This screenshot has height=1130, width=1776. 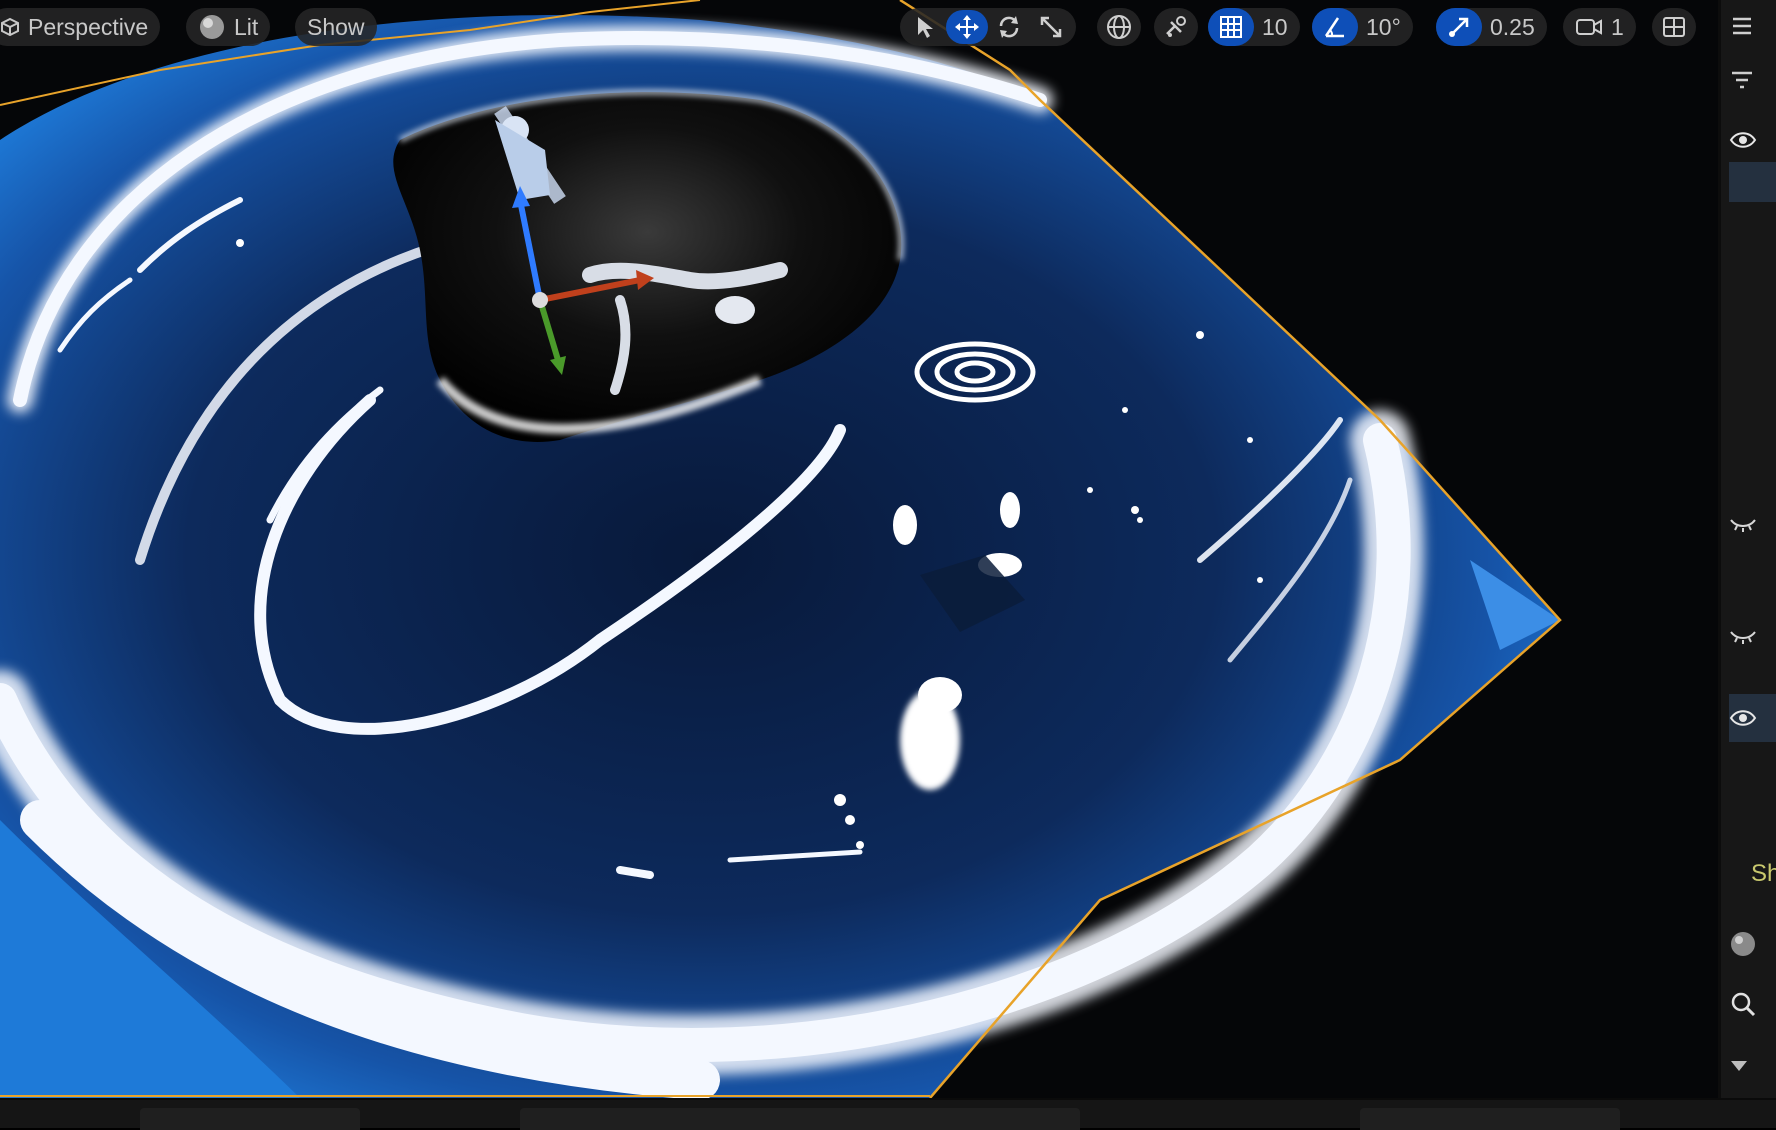 I want to click on world-settings-button, so click(x=1752, y=944).